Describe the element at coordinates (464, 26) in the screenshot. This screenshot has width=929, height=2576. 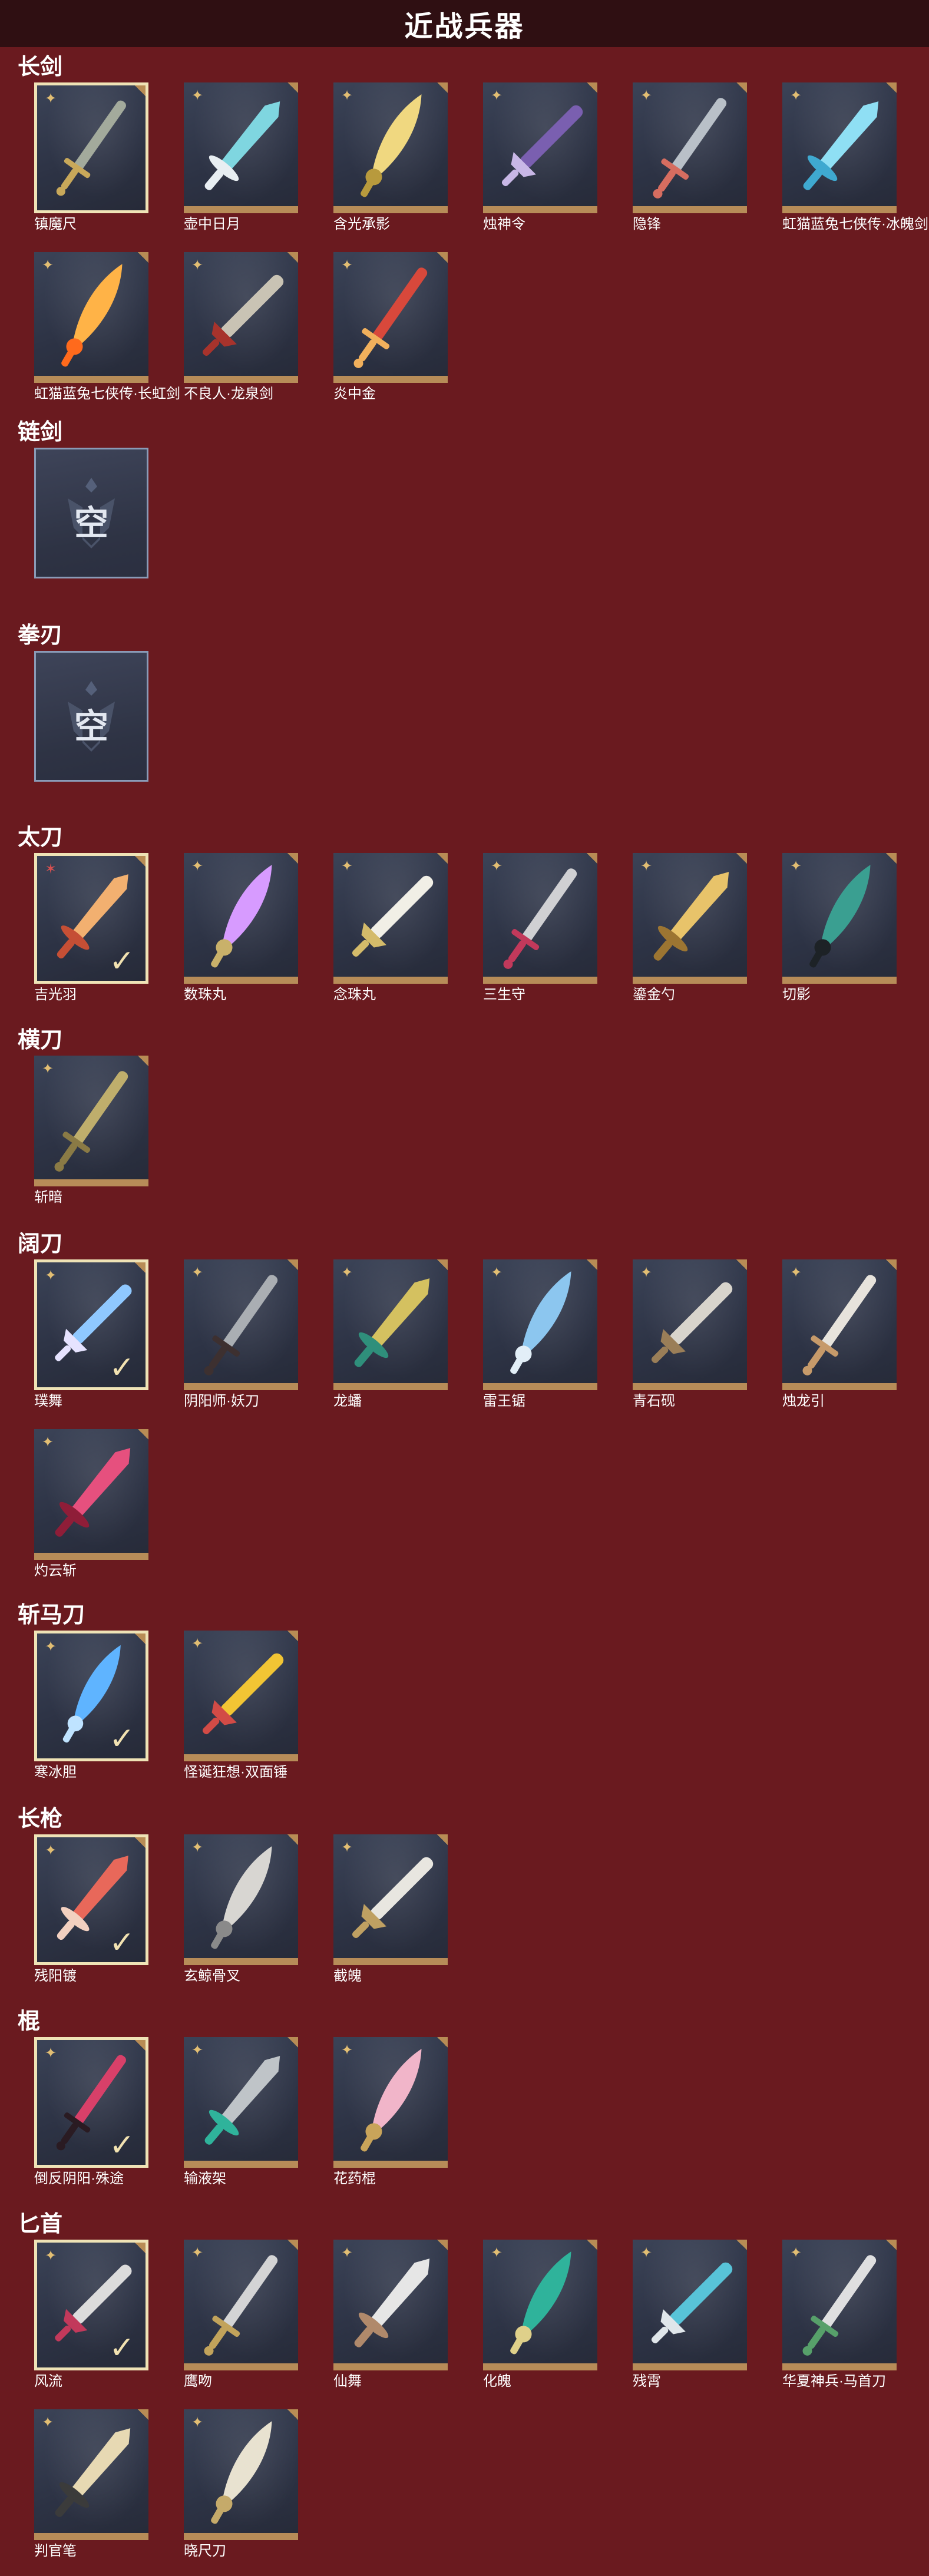
I see `page-title: 近战兵器` at that location.